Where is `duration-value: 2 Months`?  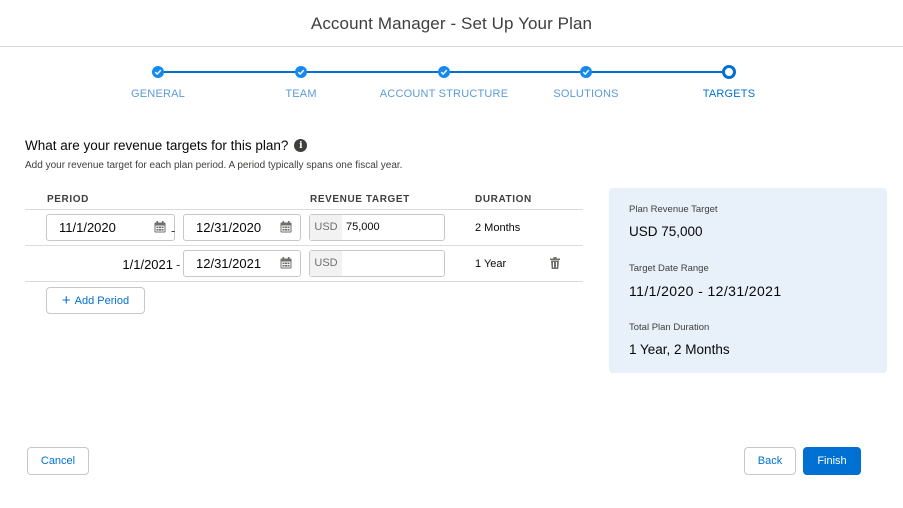
duration-value: 2 Months is located at coordinates (498, 228).